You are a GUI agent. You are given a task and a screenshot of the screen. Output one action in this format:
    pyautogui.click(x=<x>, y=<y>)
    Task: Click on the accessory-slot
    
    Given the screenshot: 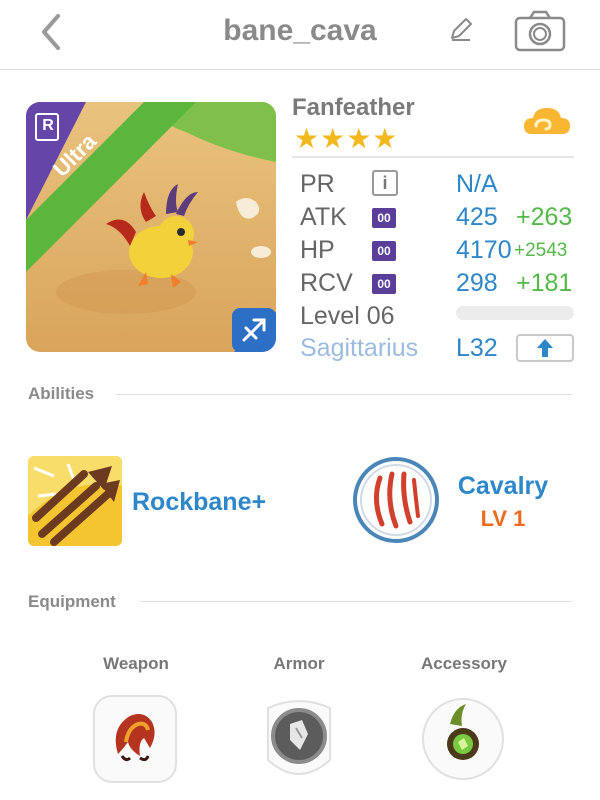 What is the action you would take?
    pyautogui.click(x=463, y=739)
    